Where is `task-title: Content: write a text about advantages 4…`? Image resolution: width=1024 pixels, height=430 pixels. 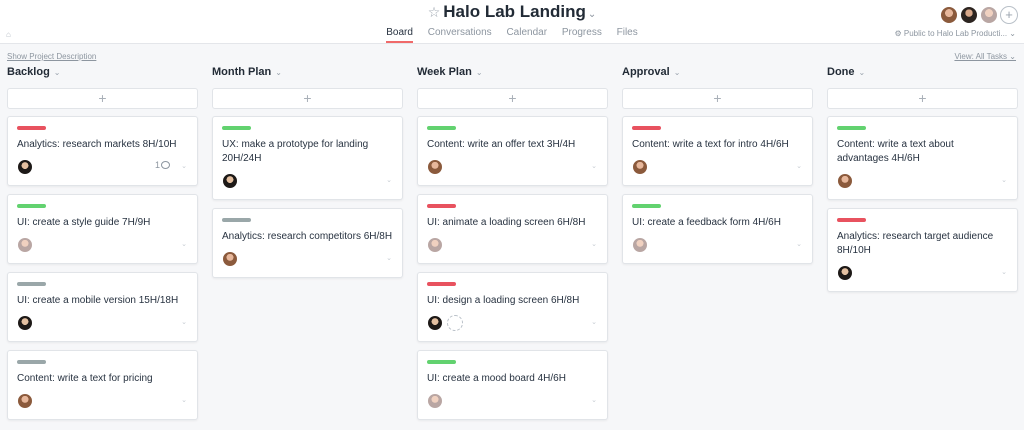
task-title: Content: write a text about advantages 4… is located at coordinates (895, 151).